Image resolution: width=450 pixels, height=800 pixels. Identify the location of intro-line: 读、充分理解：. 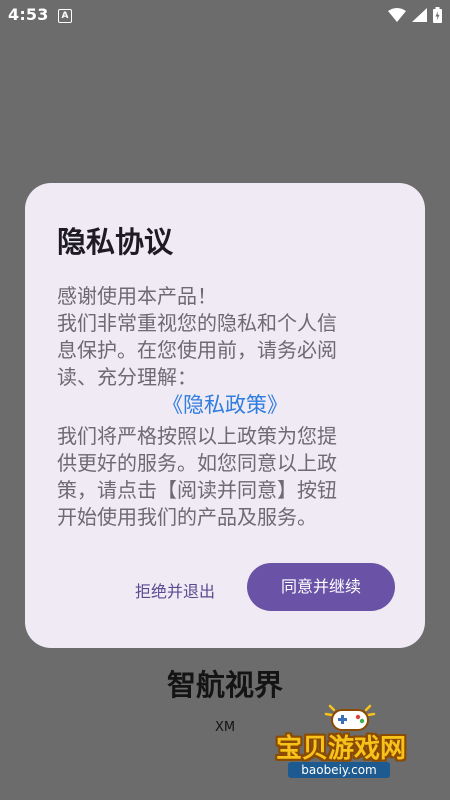
(127, 377).